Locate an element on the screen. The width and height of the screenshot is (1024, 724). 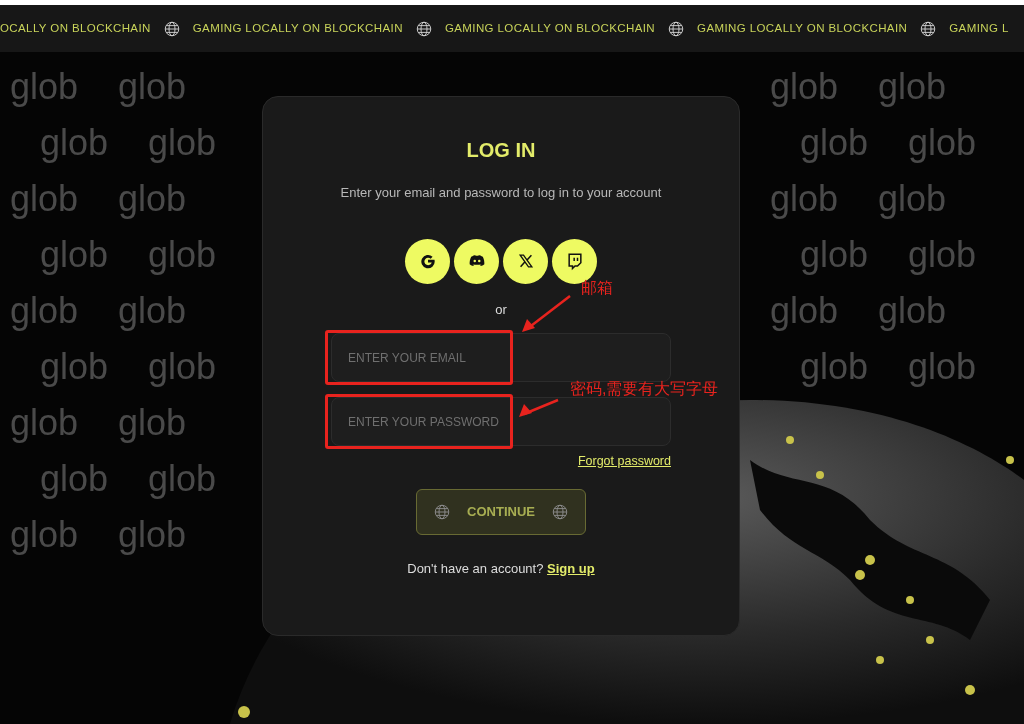
annotation-label: 密码,需要有大写字母 is located at coordinates (644, 389).